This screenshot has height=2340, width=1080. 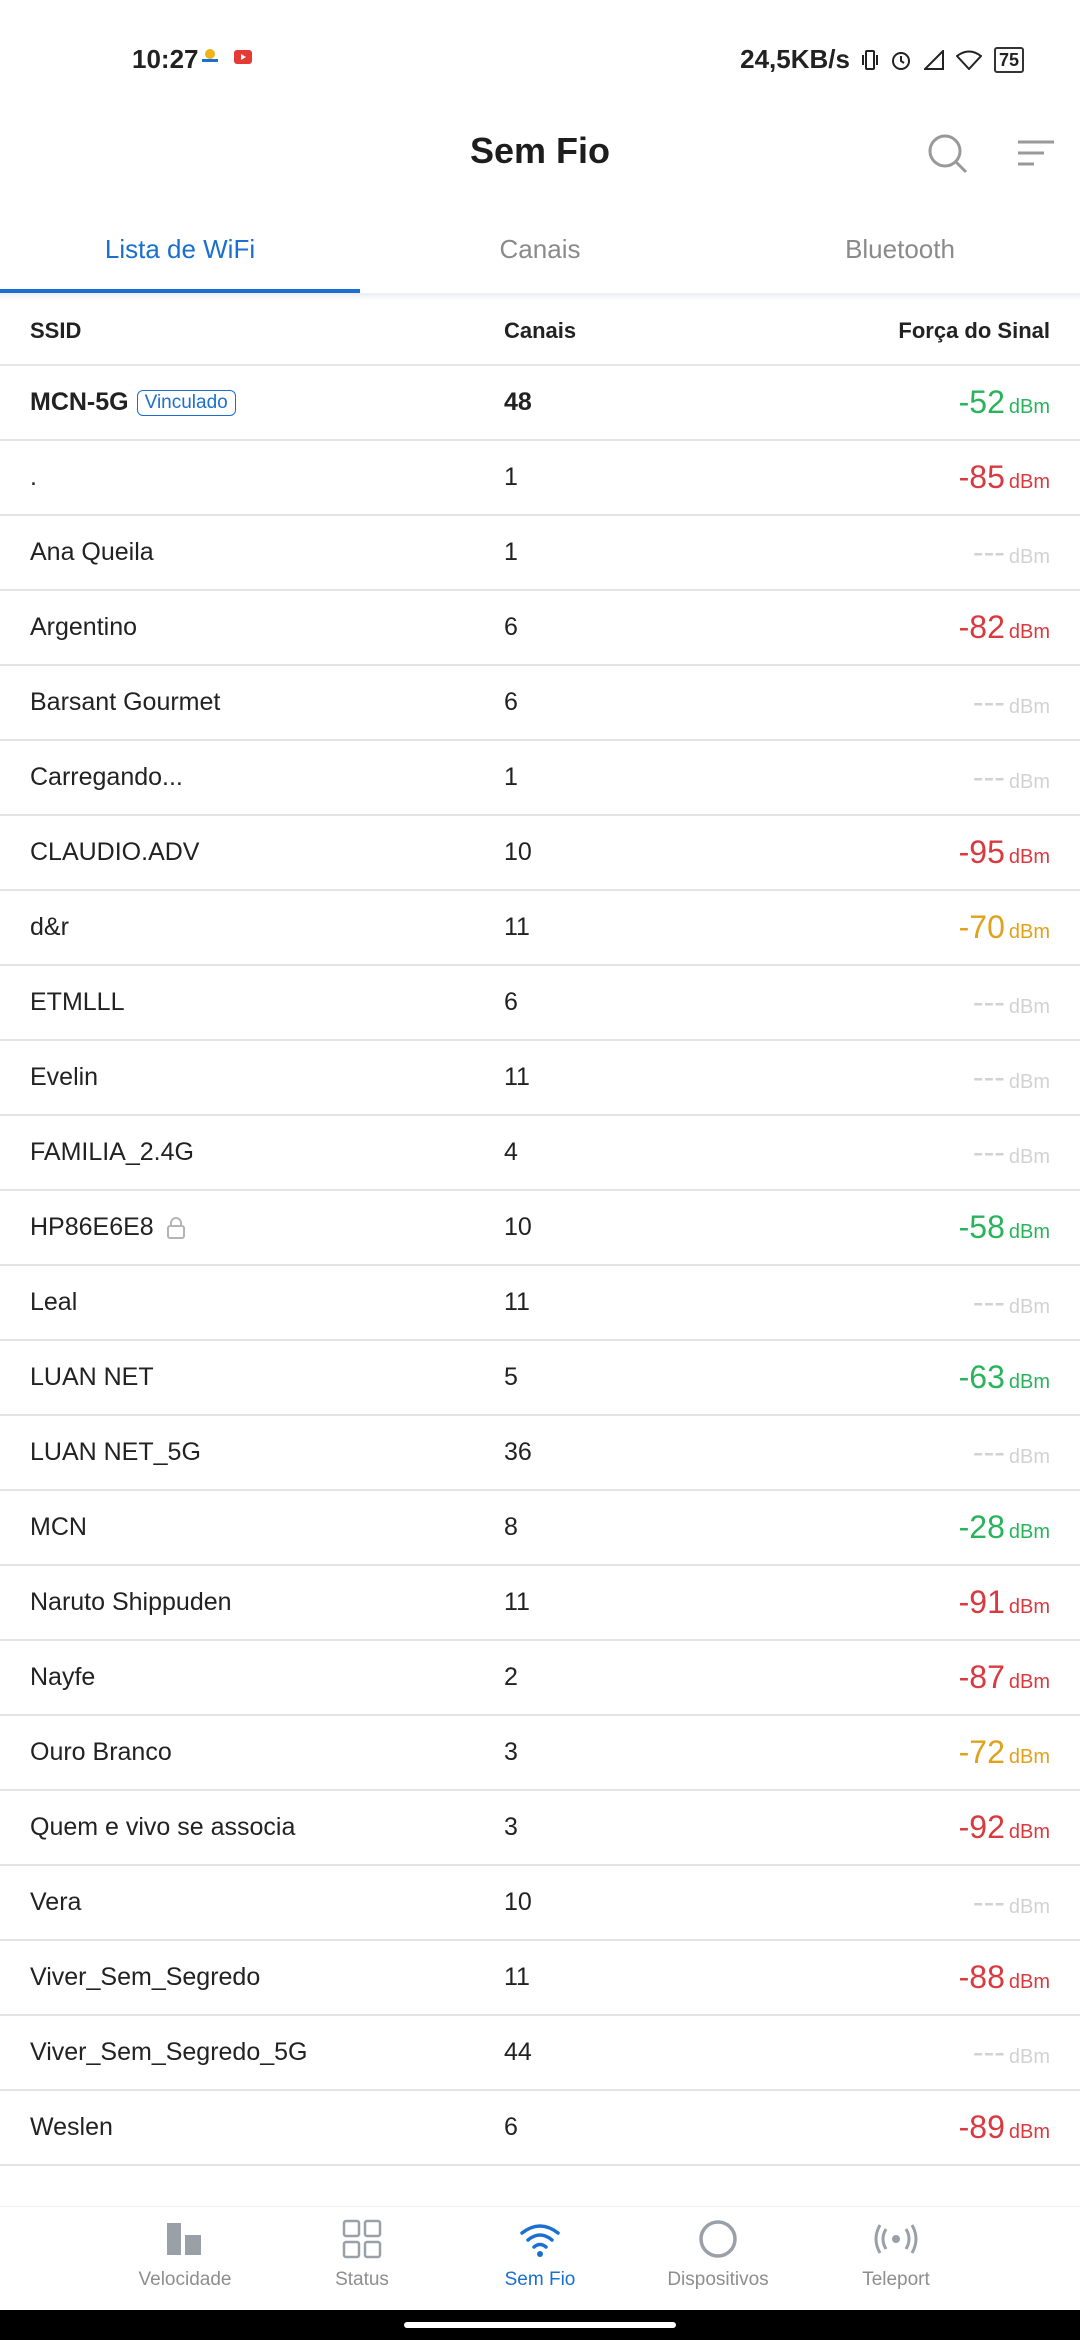 What do you see at coordinates (917, 402) in the screenshot?
I see `signal-cell: -52 dBm` at bounding box center [917, 402].